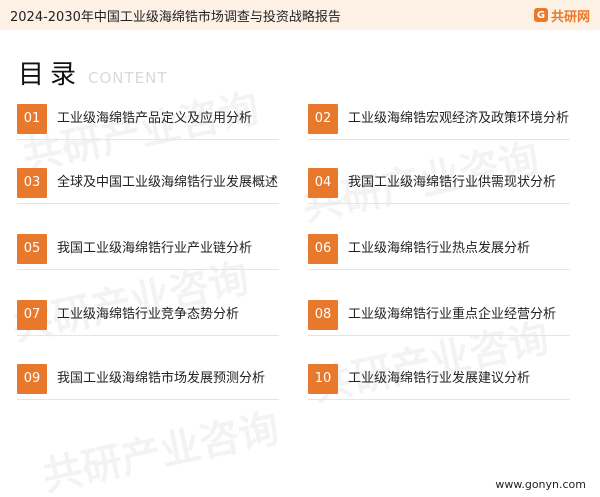 The image size is (600, 497). I want to click on item-number: 03, so click(32, 182).